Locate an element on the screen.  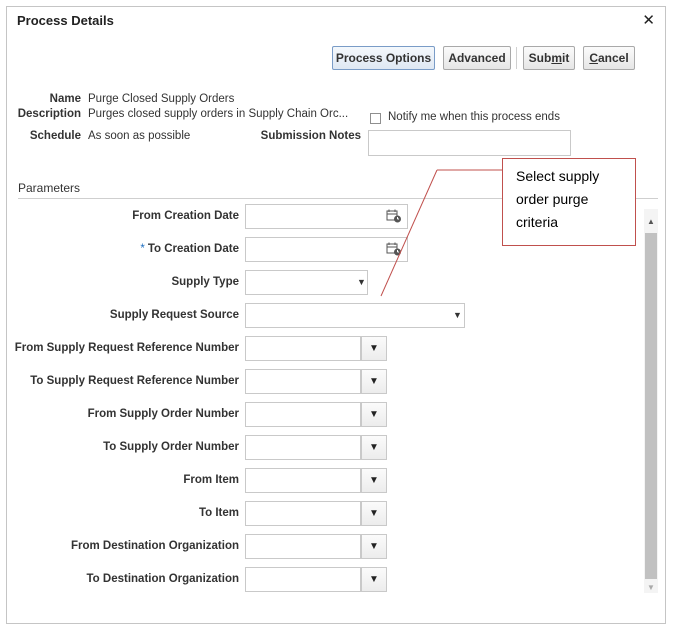
submit-label-mnemonic: m is located at coordinates (556, 58).